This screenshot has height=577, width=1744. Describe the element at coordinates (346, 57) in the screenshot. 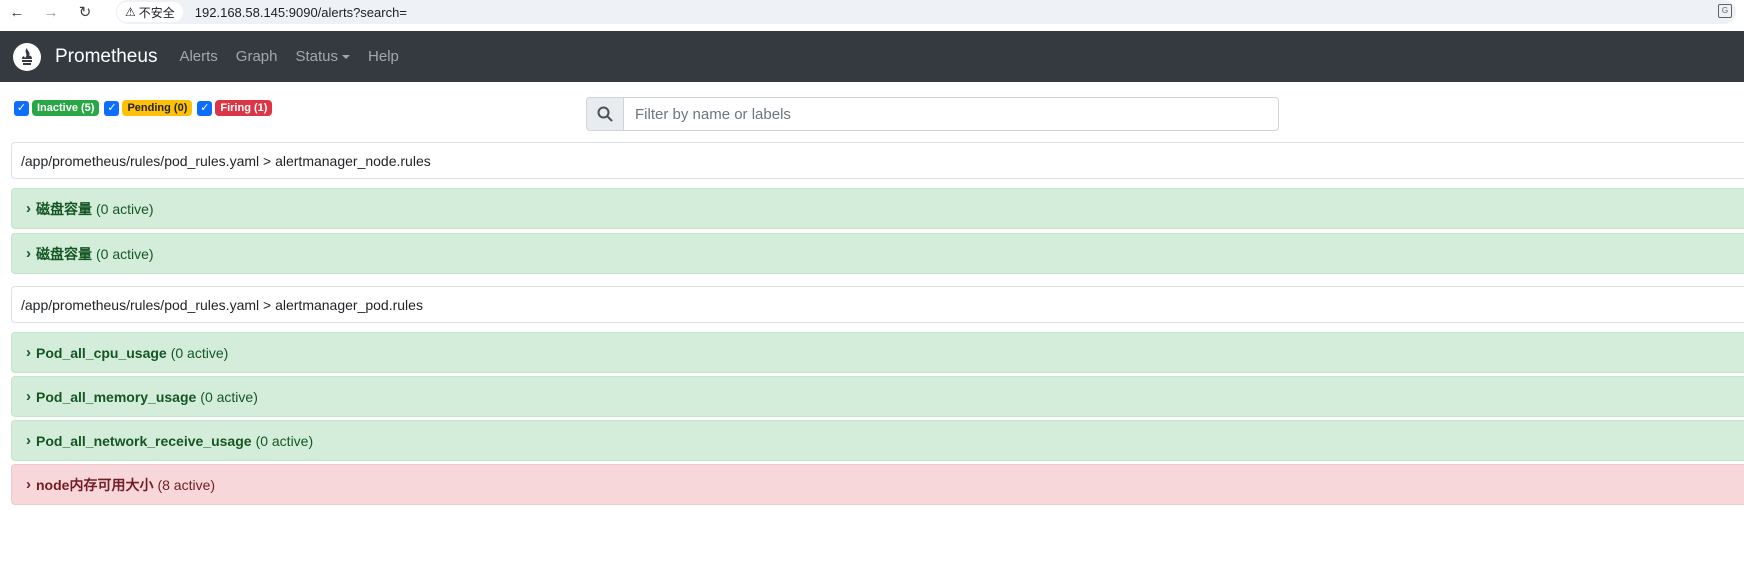

I see `caret-down-icon` at that location.